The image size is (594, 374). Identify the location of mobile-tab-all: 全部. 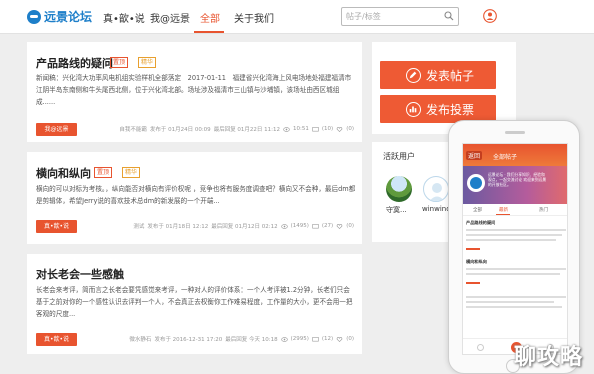
(477, 210).